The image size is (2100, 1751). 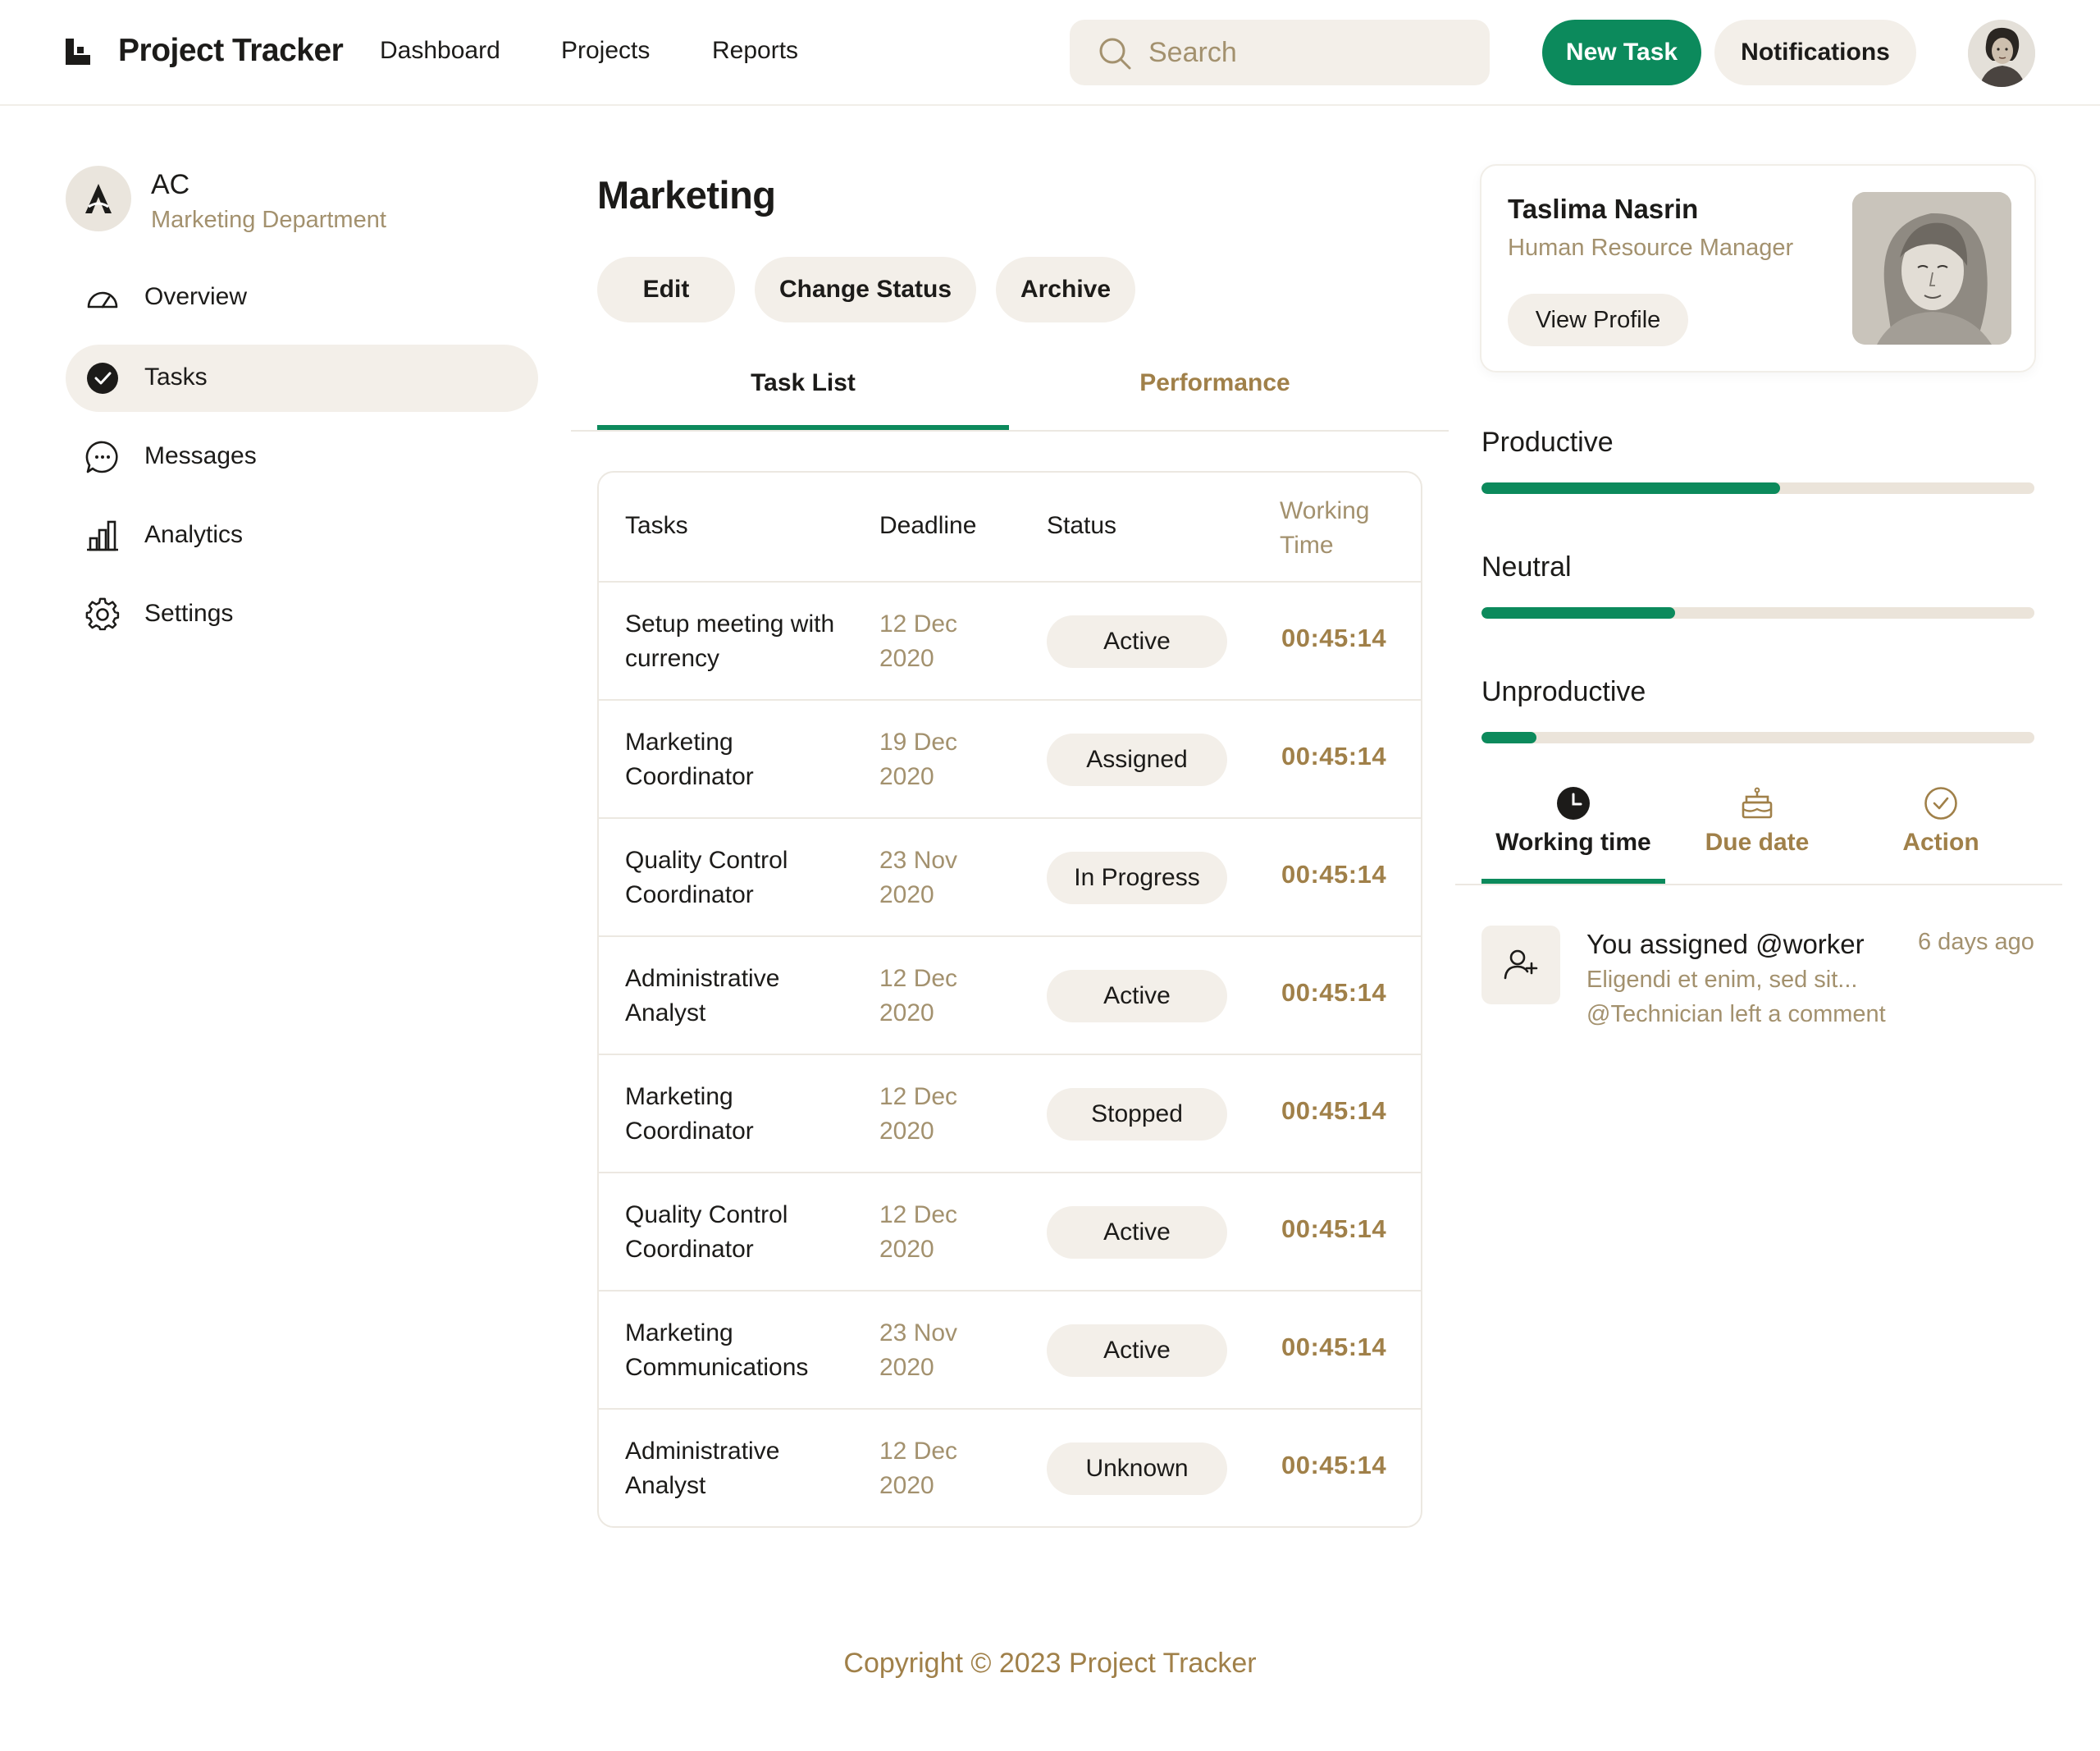 What do you see at coordinates (440, 51) in the screenshot?
I see `nav-dashboard: Dashboard` at bounding box center [440, 51].